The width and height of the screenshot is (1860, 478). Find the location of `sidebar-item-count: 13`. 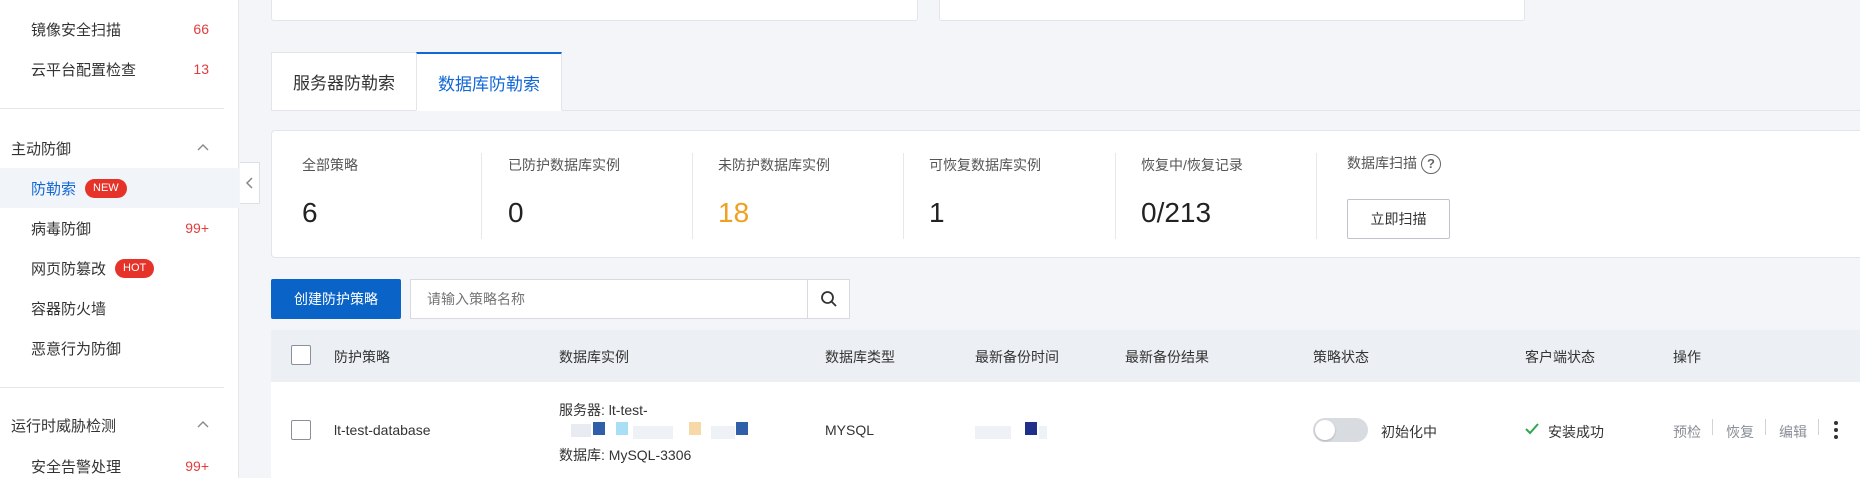

sidebar-item-count: 13 is located at coordinates (201, 69).